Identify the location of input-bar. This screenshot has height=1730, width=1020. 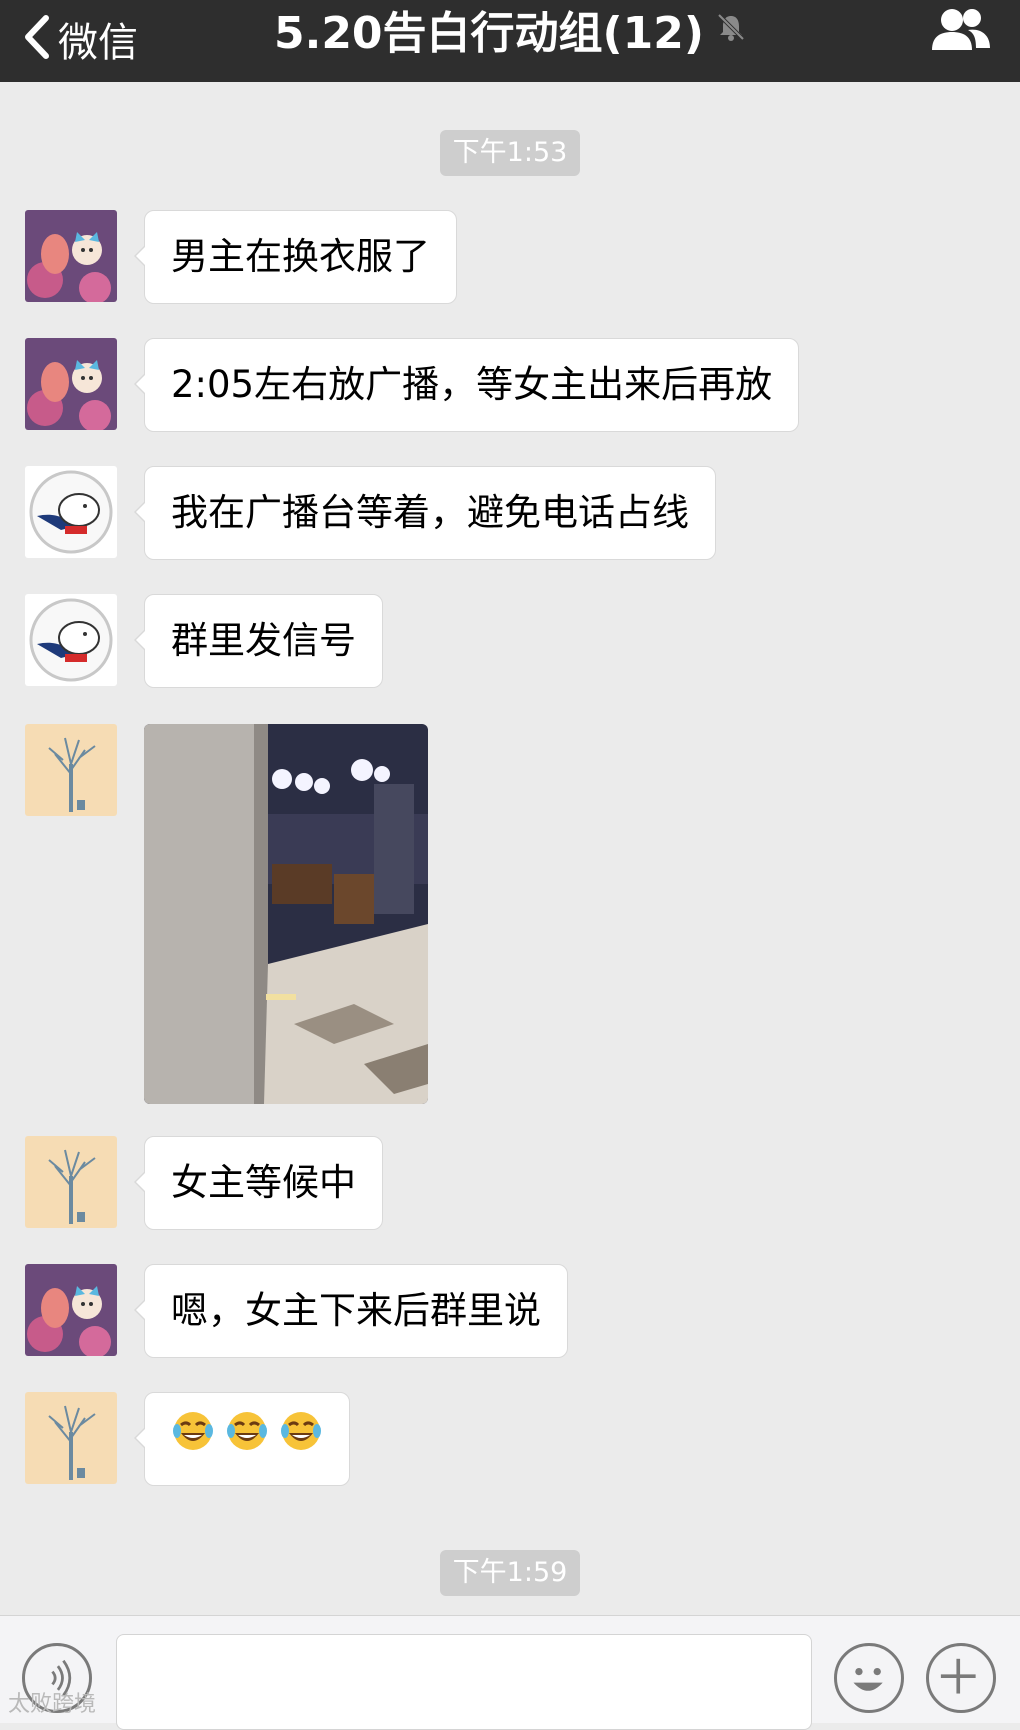
(510, 1672).